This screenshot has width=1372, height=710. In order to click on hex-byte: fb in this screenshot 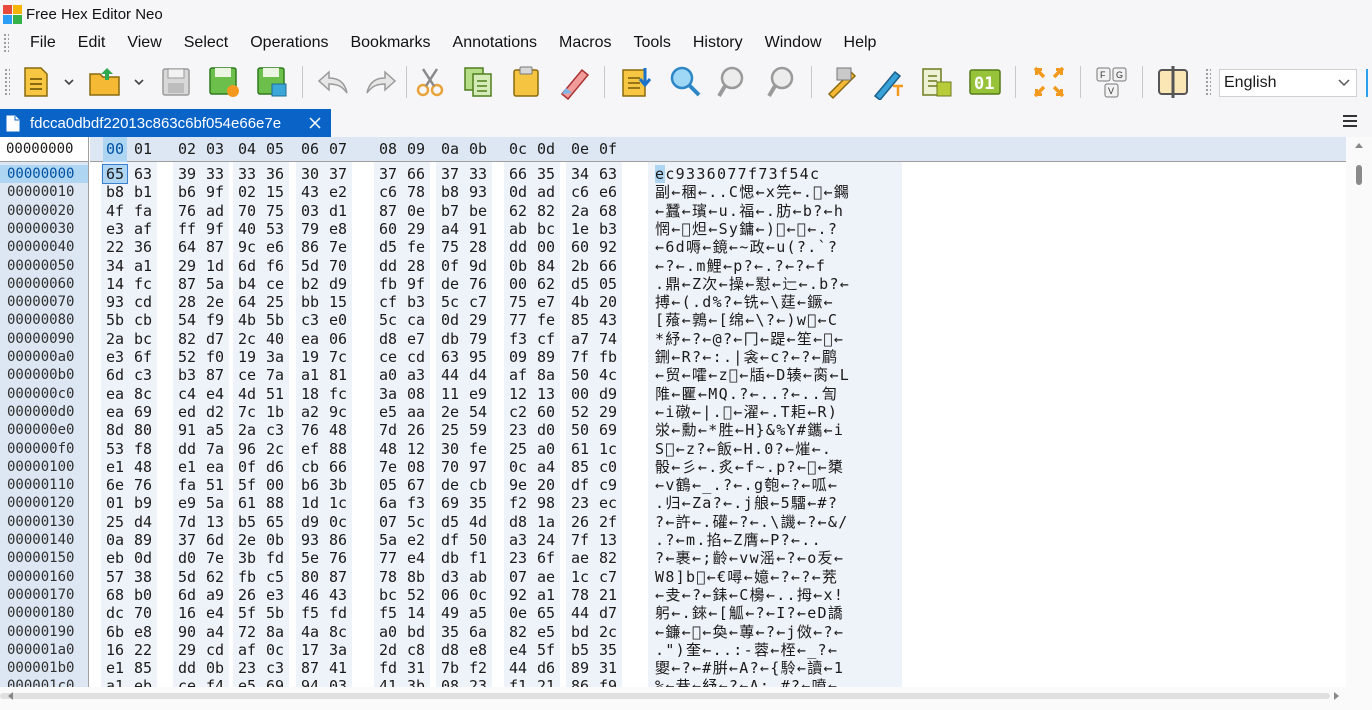, I will do `click(247, 577)`.